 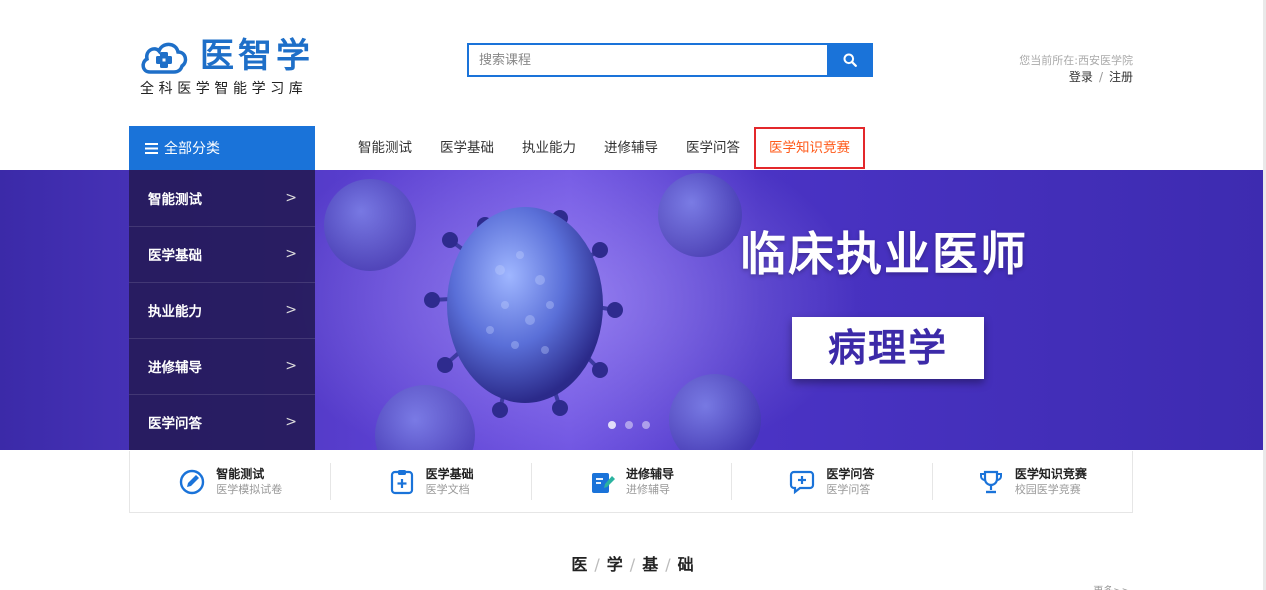 I want to click on feature-desc: 进修辅导, so click(x=648, y=489).